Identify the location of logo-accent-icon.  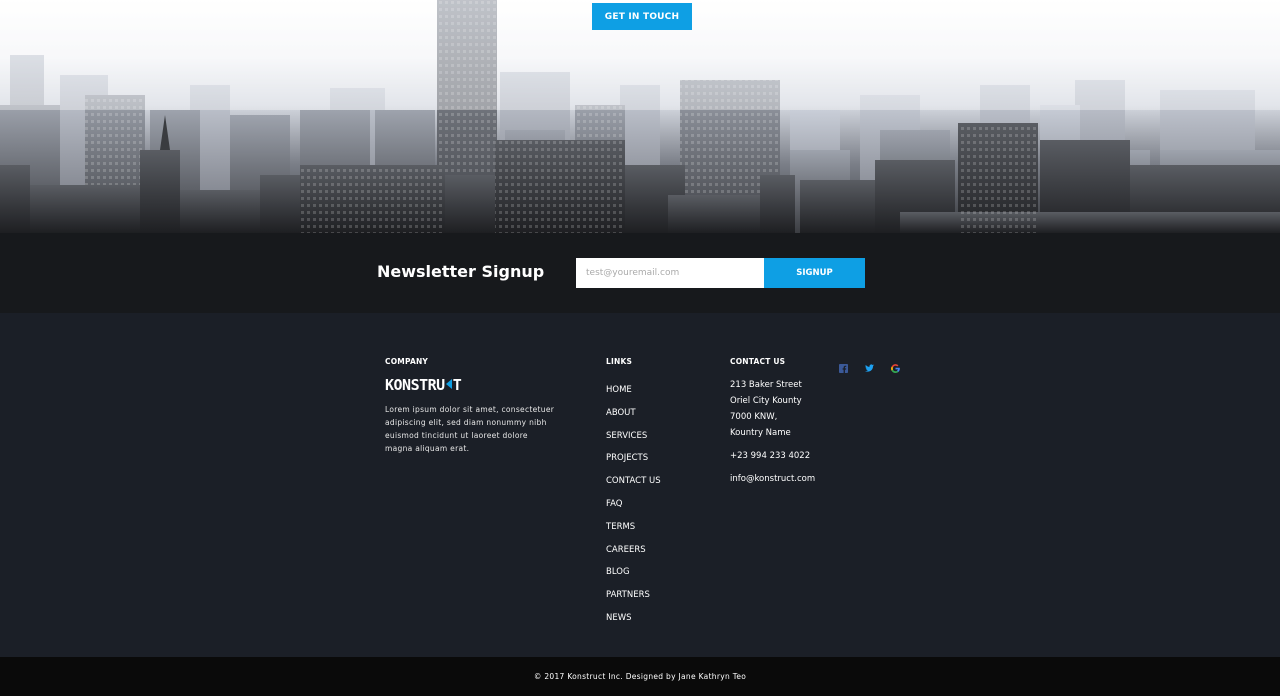
(448, 384).